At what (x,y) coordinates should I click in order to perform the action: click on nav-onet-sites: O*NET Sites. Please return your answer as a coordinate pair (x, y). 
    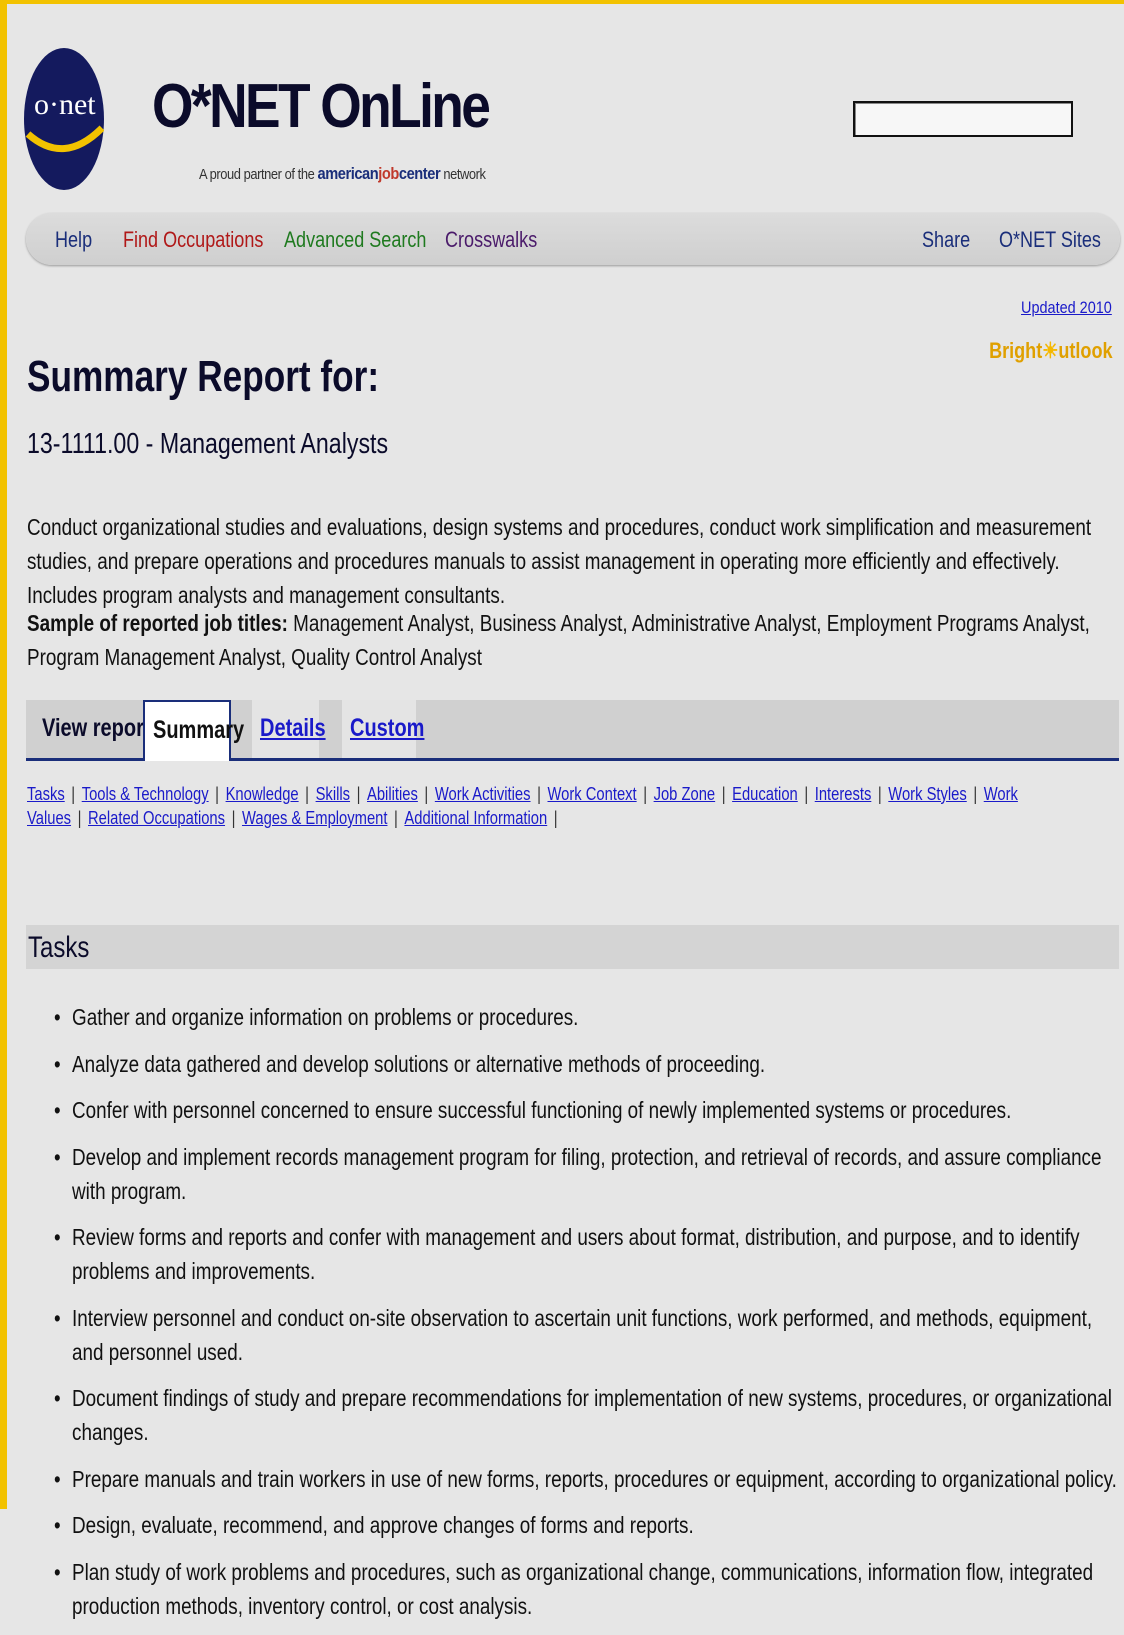
    Looking at the image, I should click on (1050, 240).